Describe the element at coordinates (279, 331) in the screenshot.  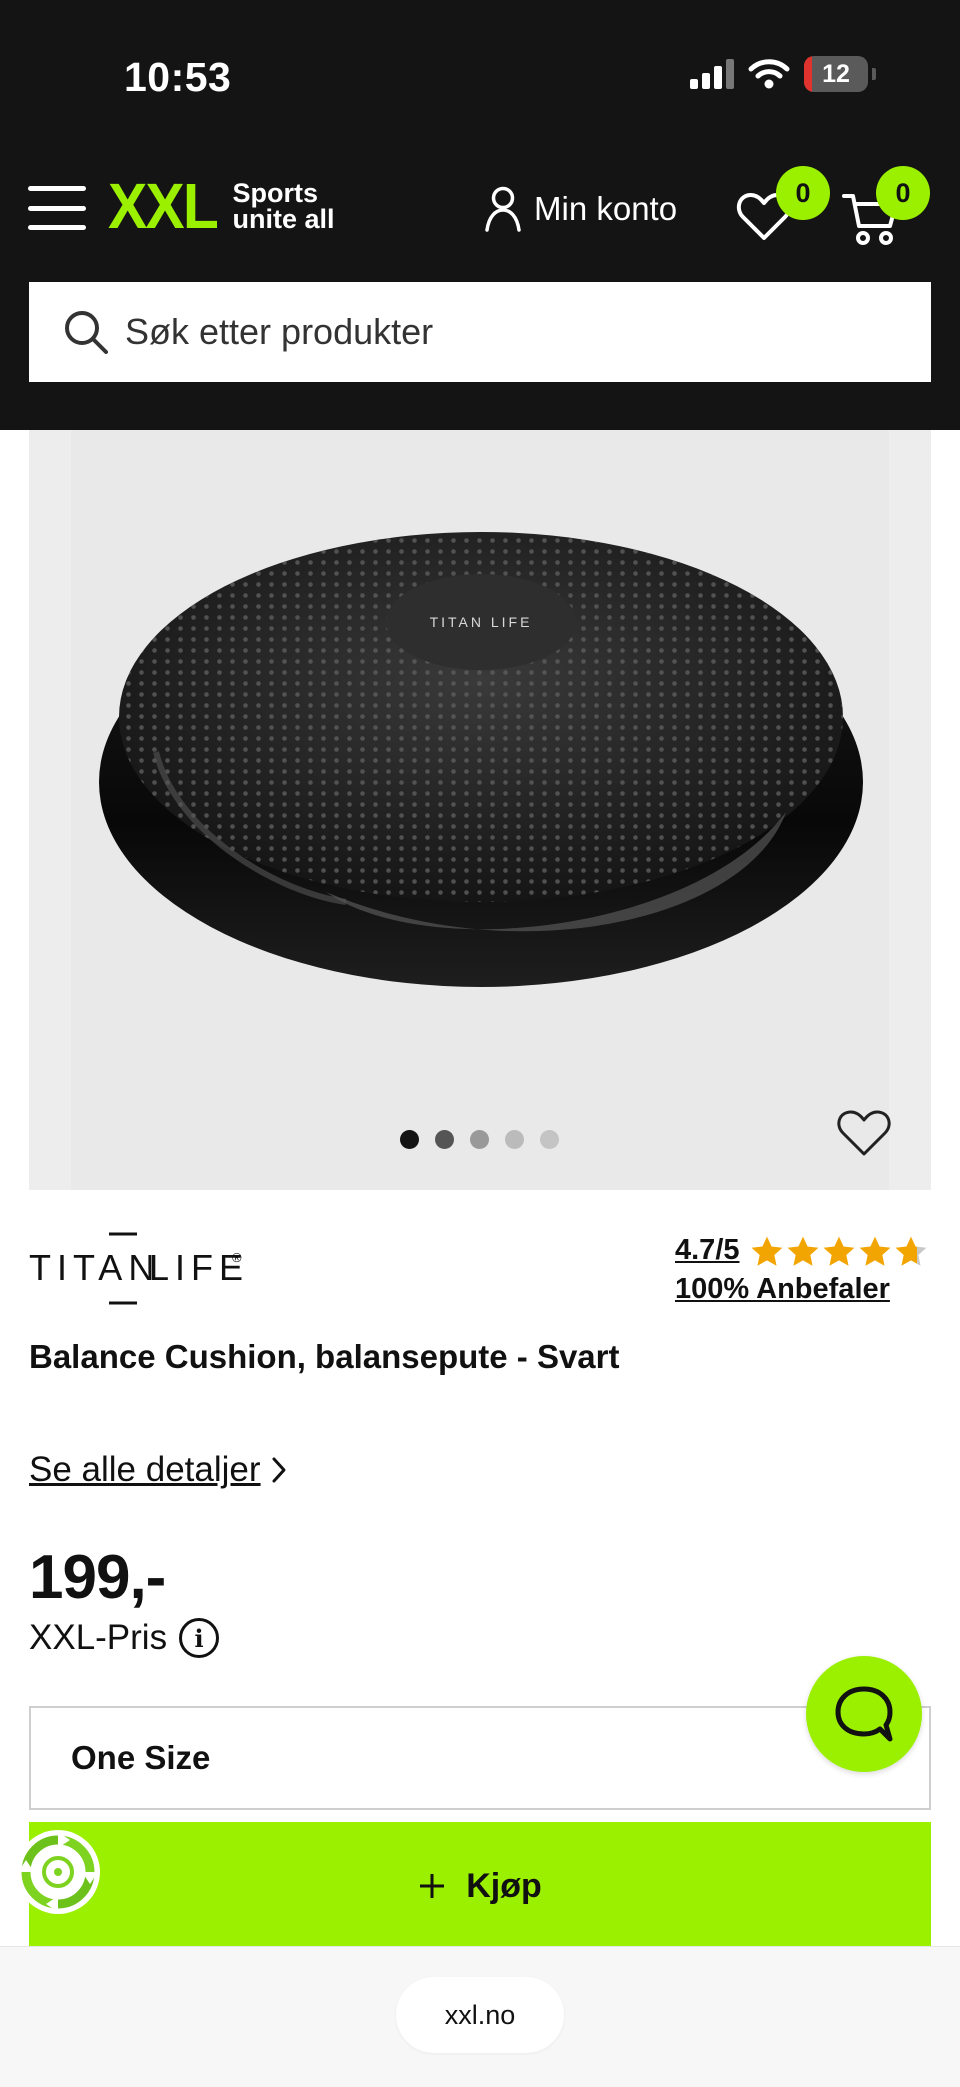
I see `search-placeholder: Søk etter produkter` at that location.